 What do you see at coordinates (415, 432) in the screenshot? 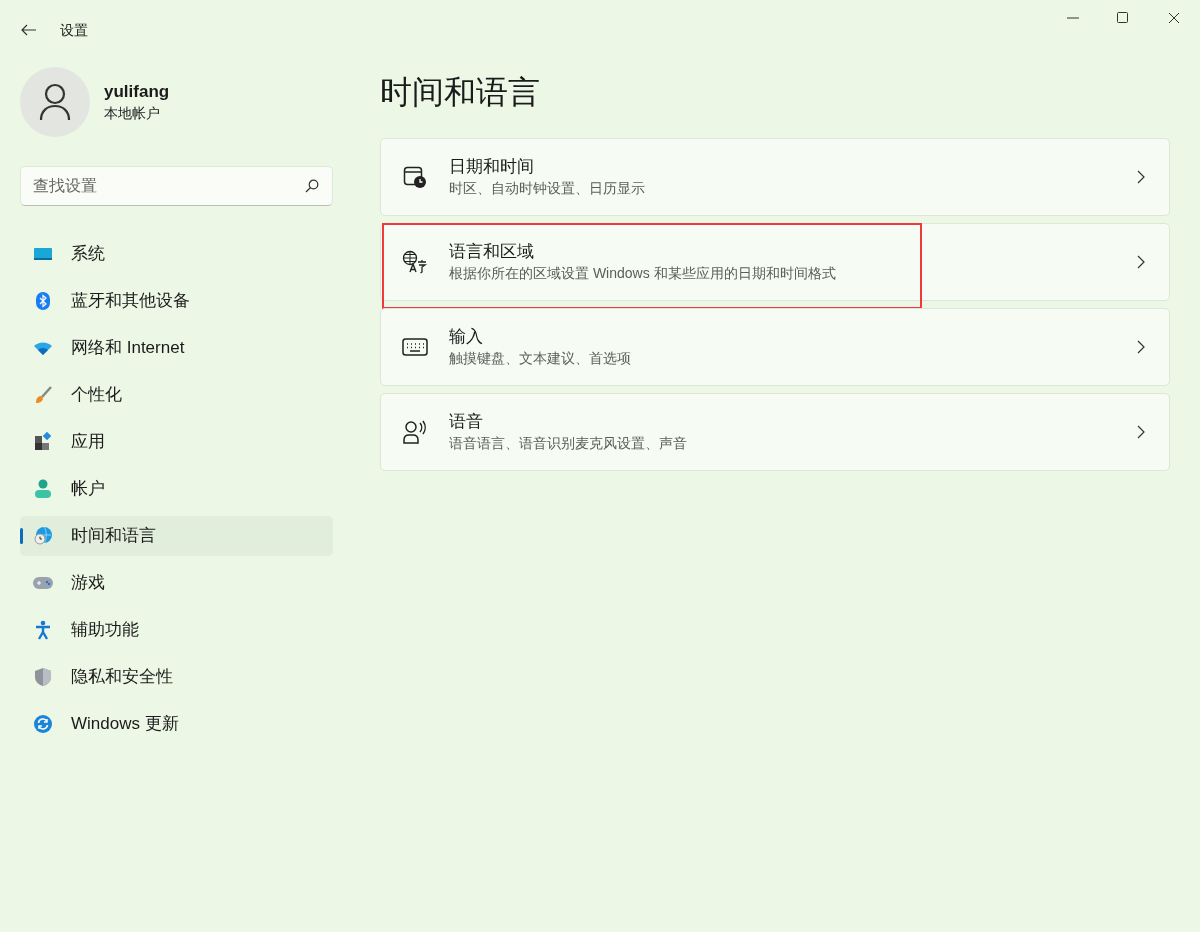
I see `speaking-person-icon` at bounding box center [415, 432].